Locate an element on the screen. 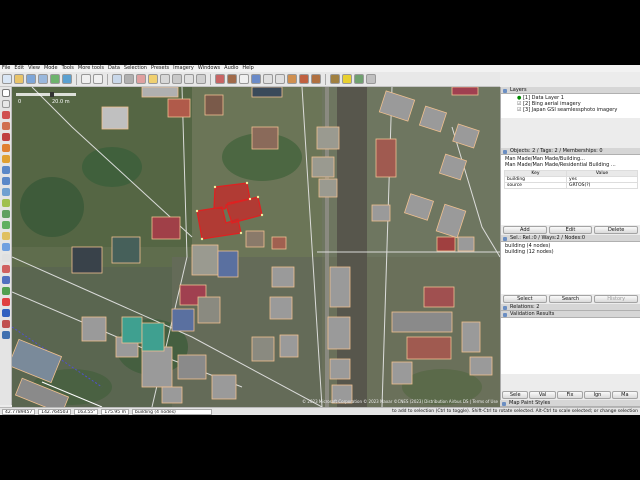 This screenshot has width=640, height=480. relations-panel-header: Relations: 2 is located at coordinates (570, 307).